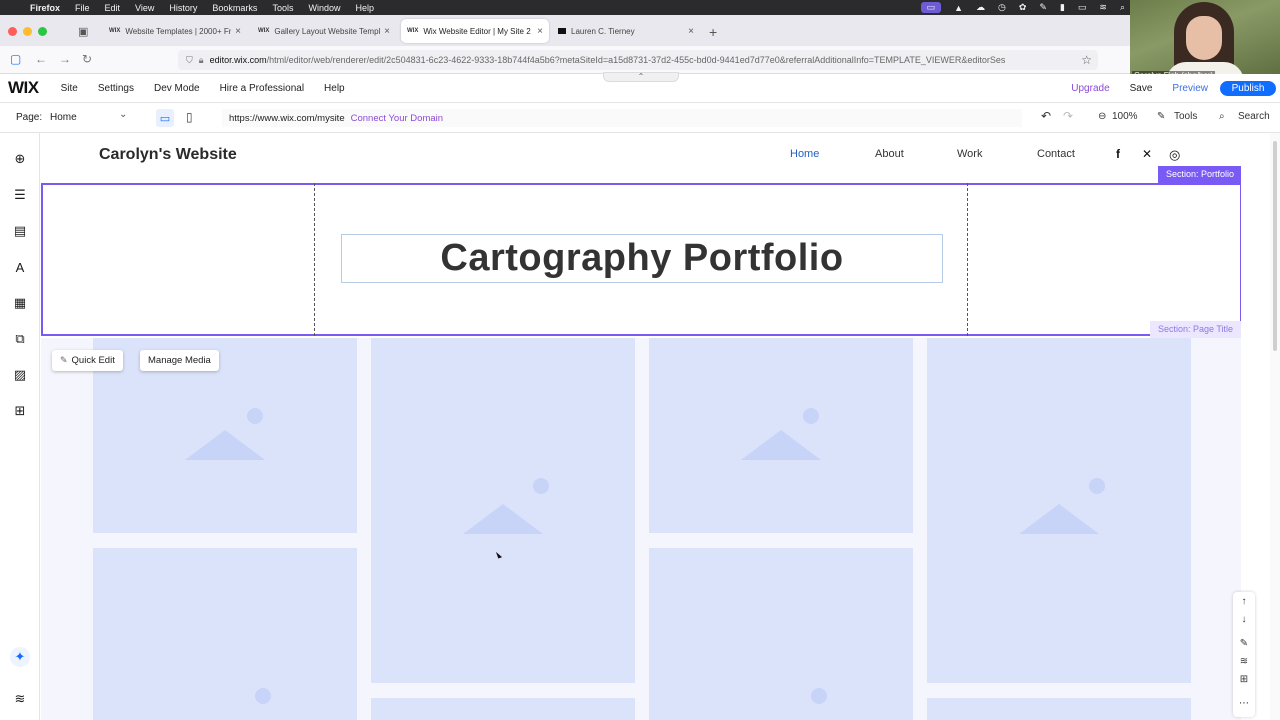 The image size is (1280, 720). I want to click on wix-menu-dev-mode: Dev Mode, so click(177, 88).